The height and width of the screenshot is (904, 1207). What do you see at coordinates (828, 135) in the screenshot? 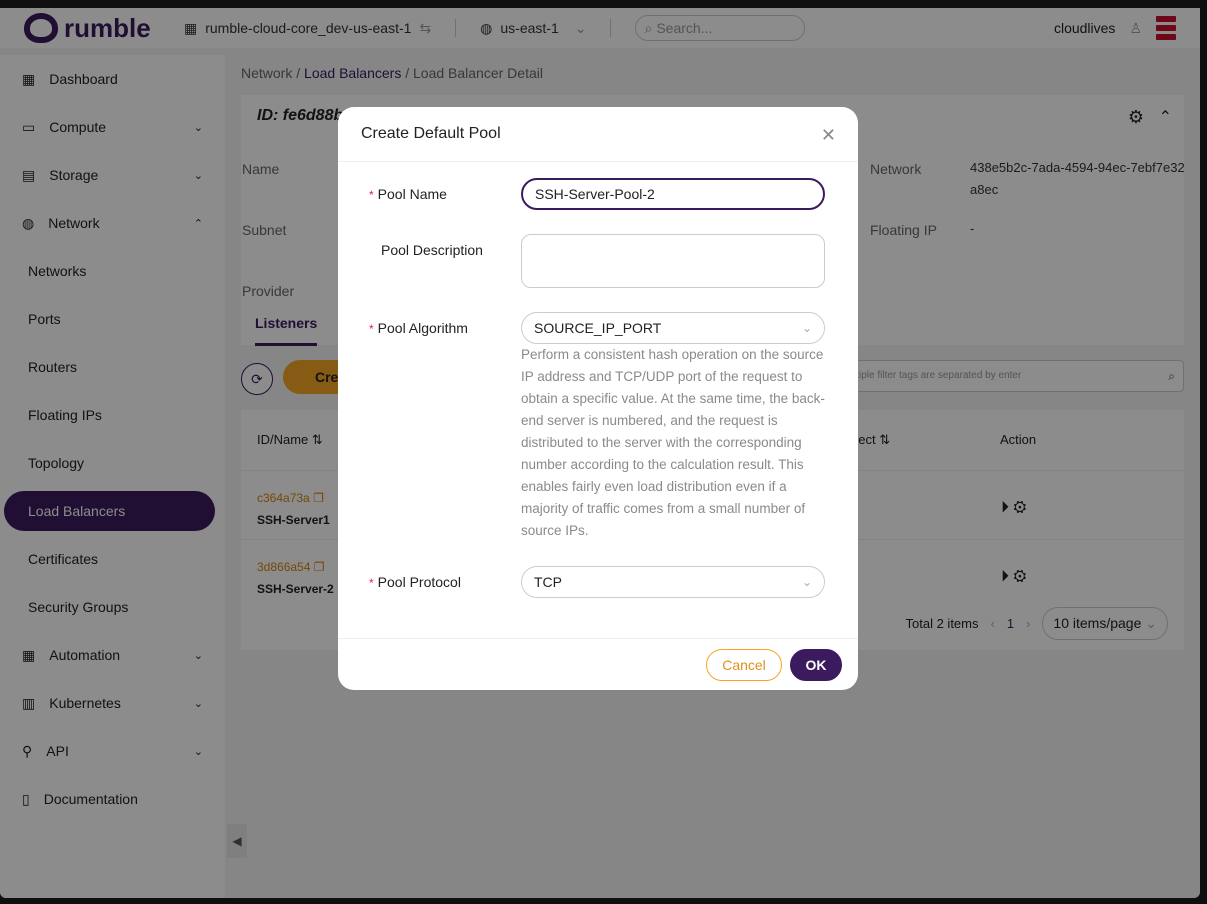
I see `close-icon: ✕` at bounding box center [828, 135].